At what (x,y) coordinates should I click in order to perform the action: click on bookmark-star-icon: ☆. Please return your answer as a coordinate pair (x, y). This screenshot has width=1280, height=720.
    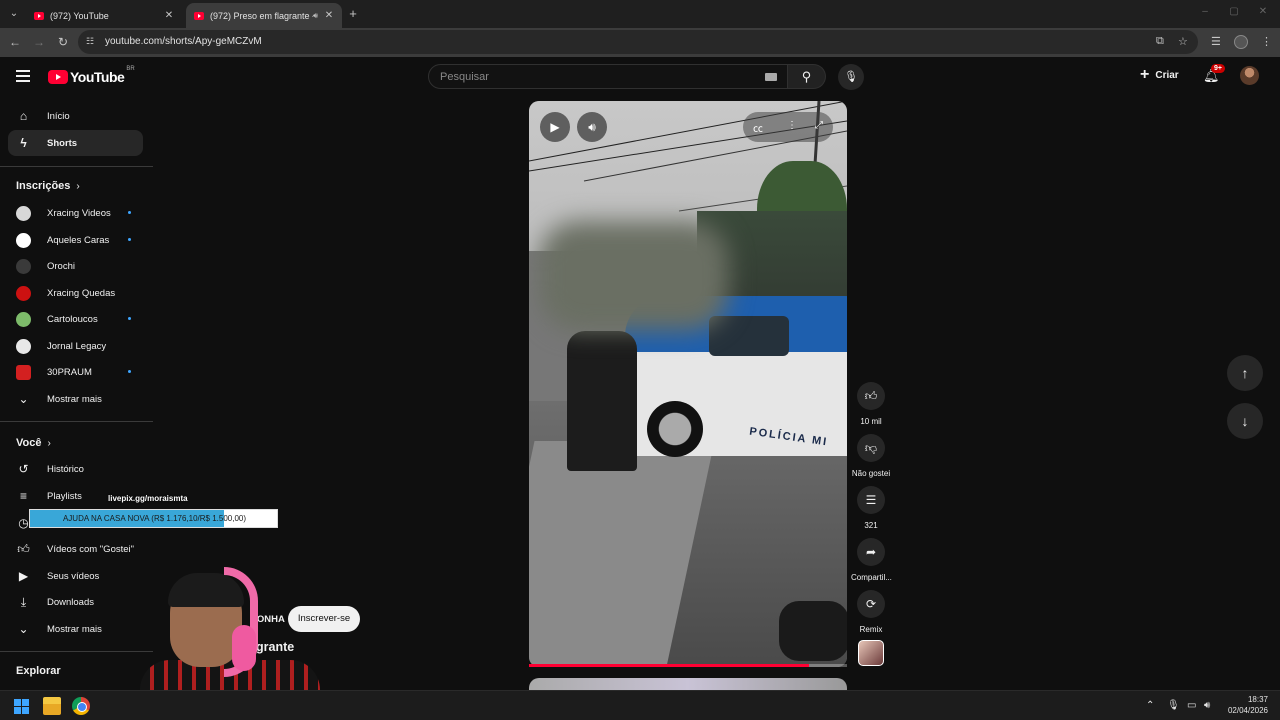
    Looking at the image, I should click on (1183, 41).